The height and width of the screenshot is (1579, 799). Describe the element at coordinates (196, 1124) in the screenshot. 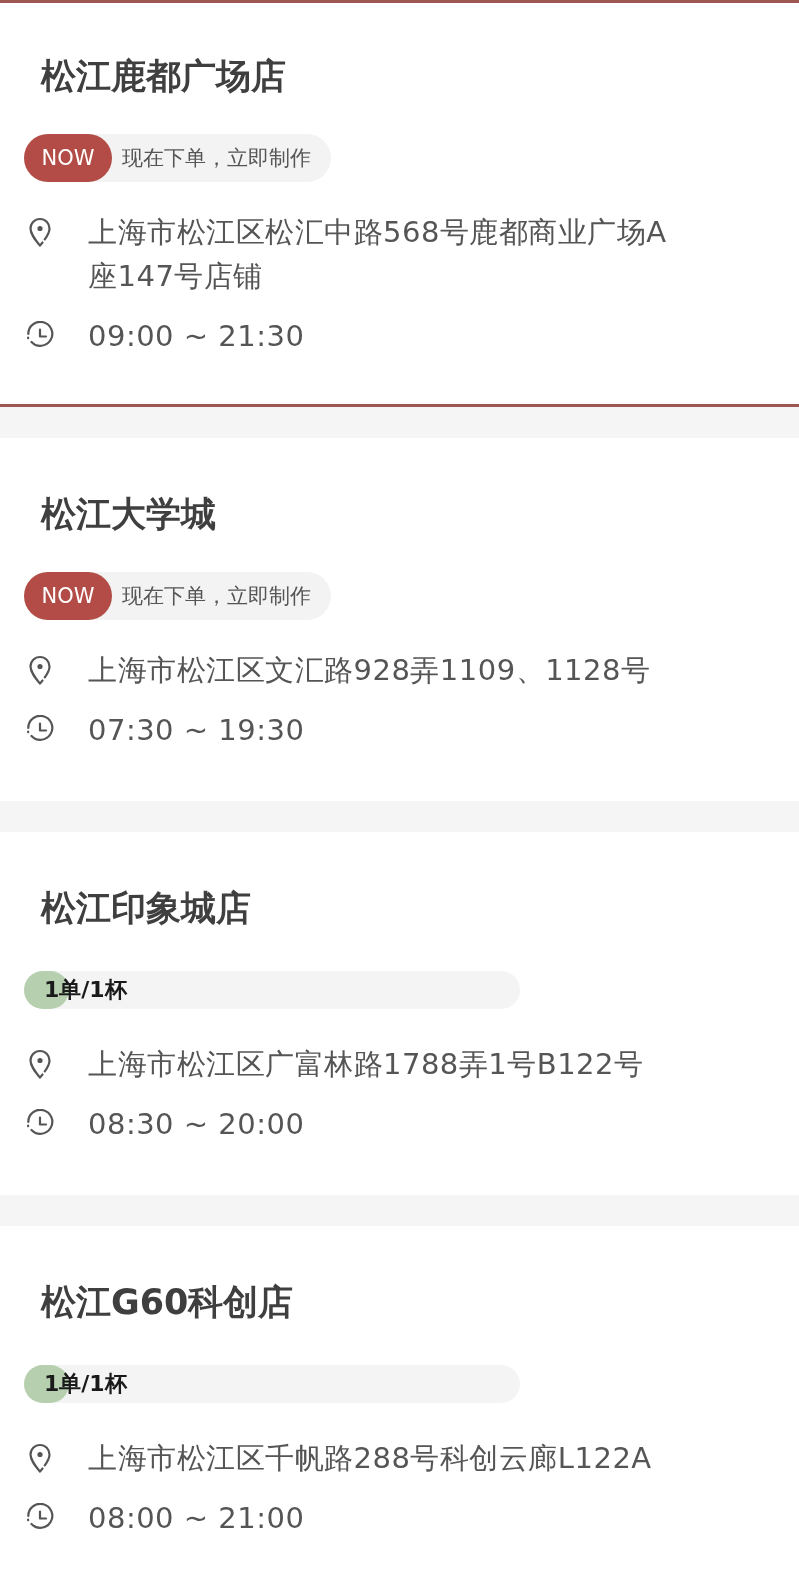

I see `opening-hours: 08:30 ~ 20:00` at that location.